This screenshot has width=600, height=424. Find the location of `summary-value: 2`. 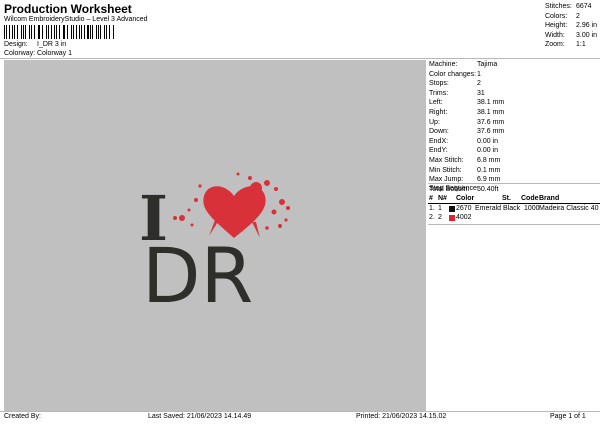

summary-value: 2 is located at coordinates (578, 16).